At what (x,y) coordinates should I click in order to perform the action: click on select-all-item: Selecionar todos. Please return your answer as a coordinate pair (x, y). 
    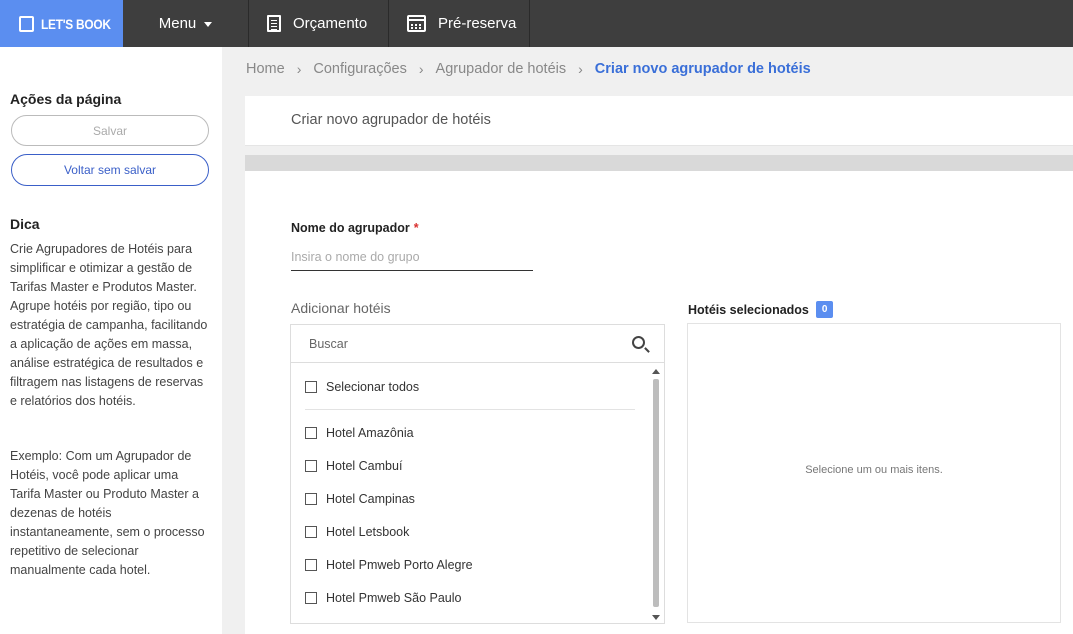
    Looking at the image, I should click on (470, 387).